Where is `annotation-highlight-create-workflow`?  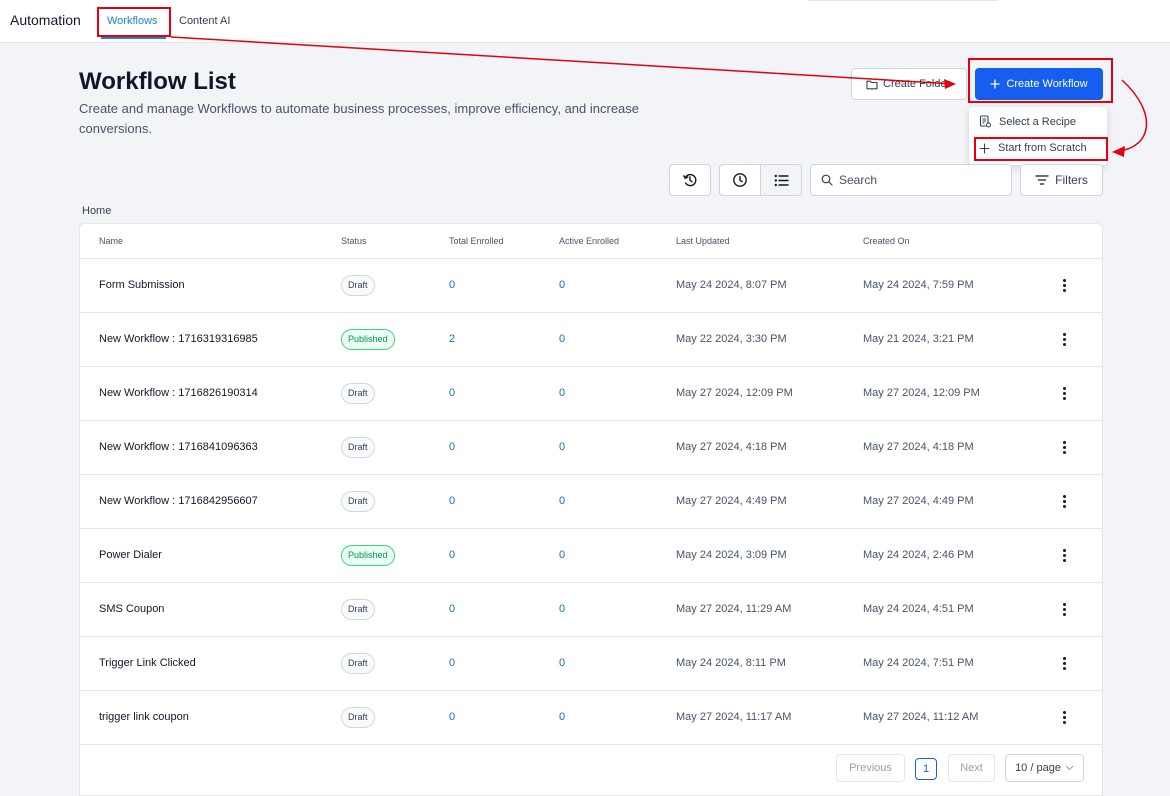 annotation-highlight-create-workflow is located at coordinates (1040, 80).